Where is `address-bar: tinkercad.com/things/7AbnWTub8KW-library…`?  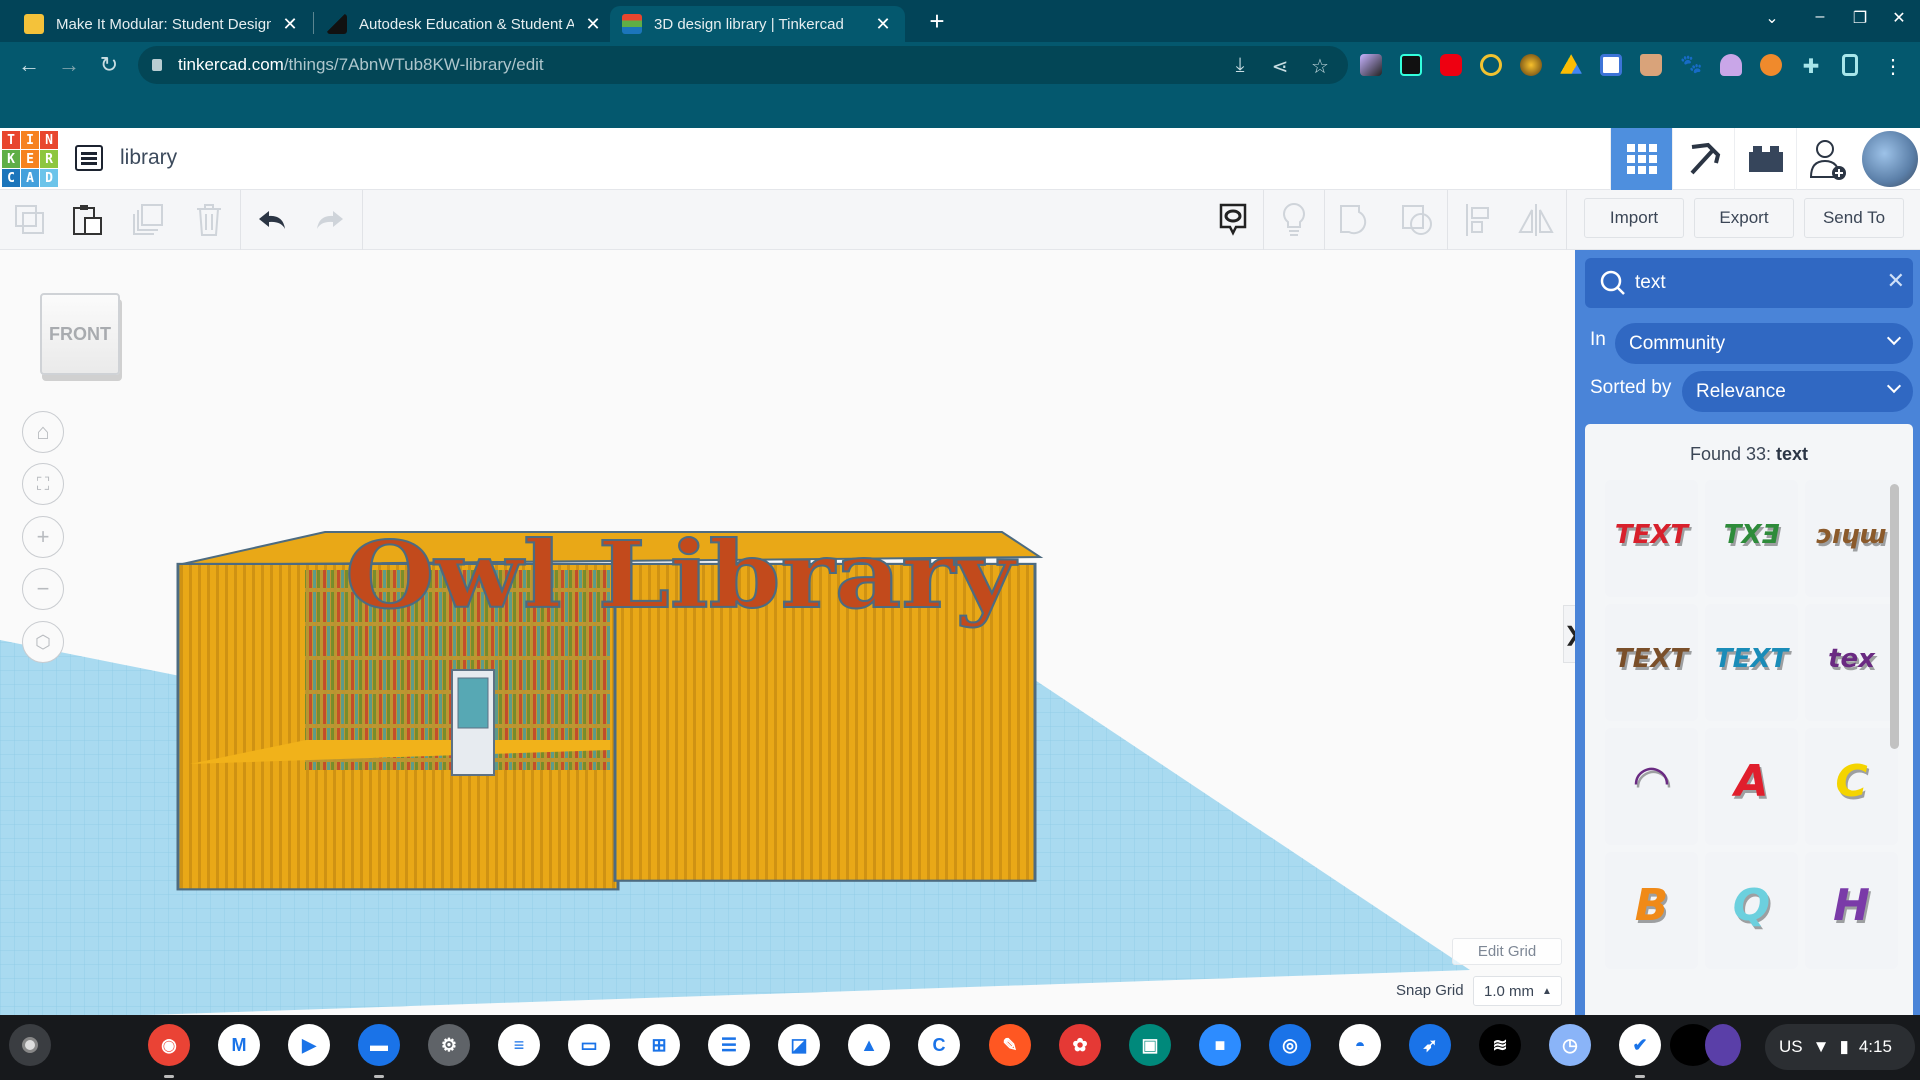 address-bar: tinkercad.com/things/7AbnWTub8KW-library… is located at coordinates (743, 65).